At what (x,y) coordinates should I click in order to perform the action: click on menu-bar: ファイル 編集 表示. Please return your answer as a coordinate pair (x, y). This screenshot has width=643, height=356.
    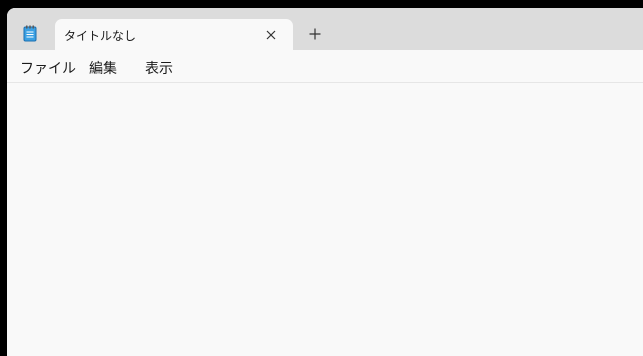
    Looking at the image, I should click on (325, 66).